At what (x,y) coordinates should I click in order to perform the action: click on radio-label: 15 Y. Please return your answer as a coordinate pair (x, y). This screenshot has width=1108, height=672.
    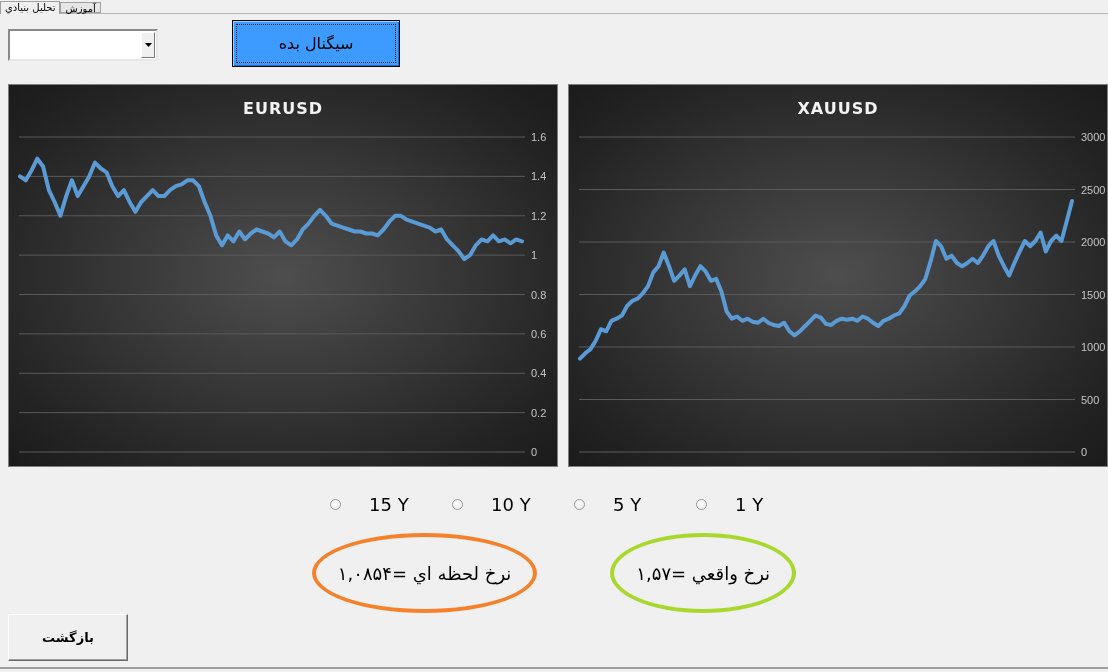
    Looking at the image, I should click on (389, 504).